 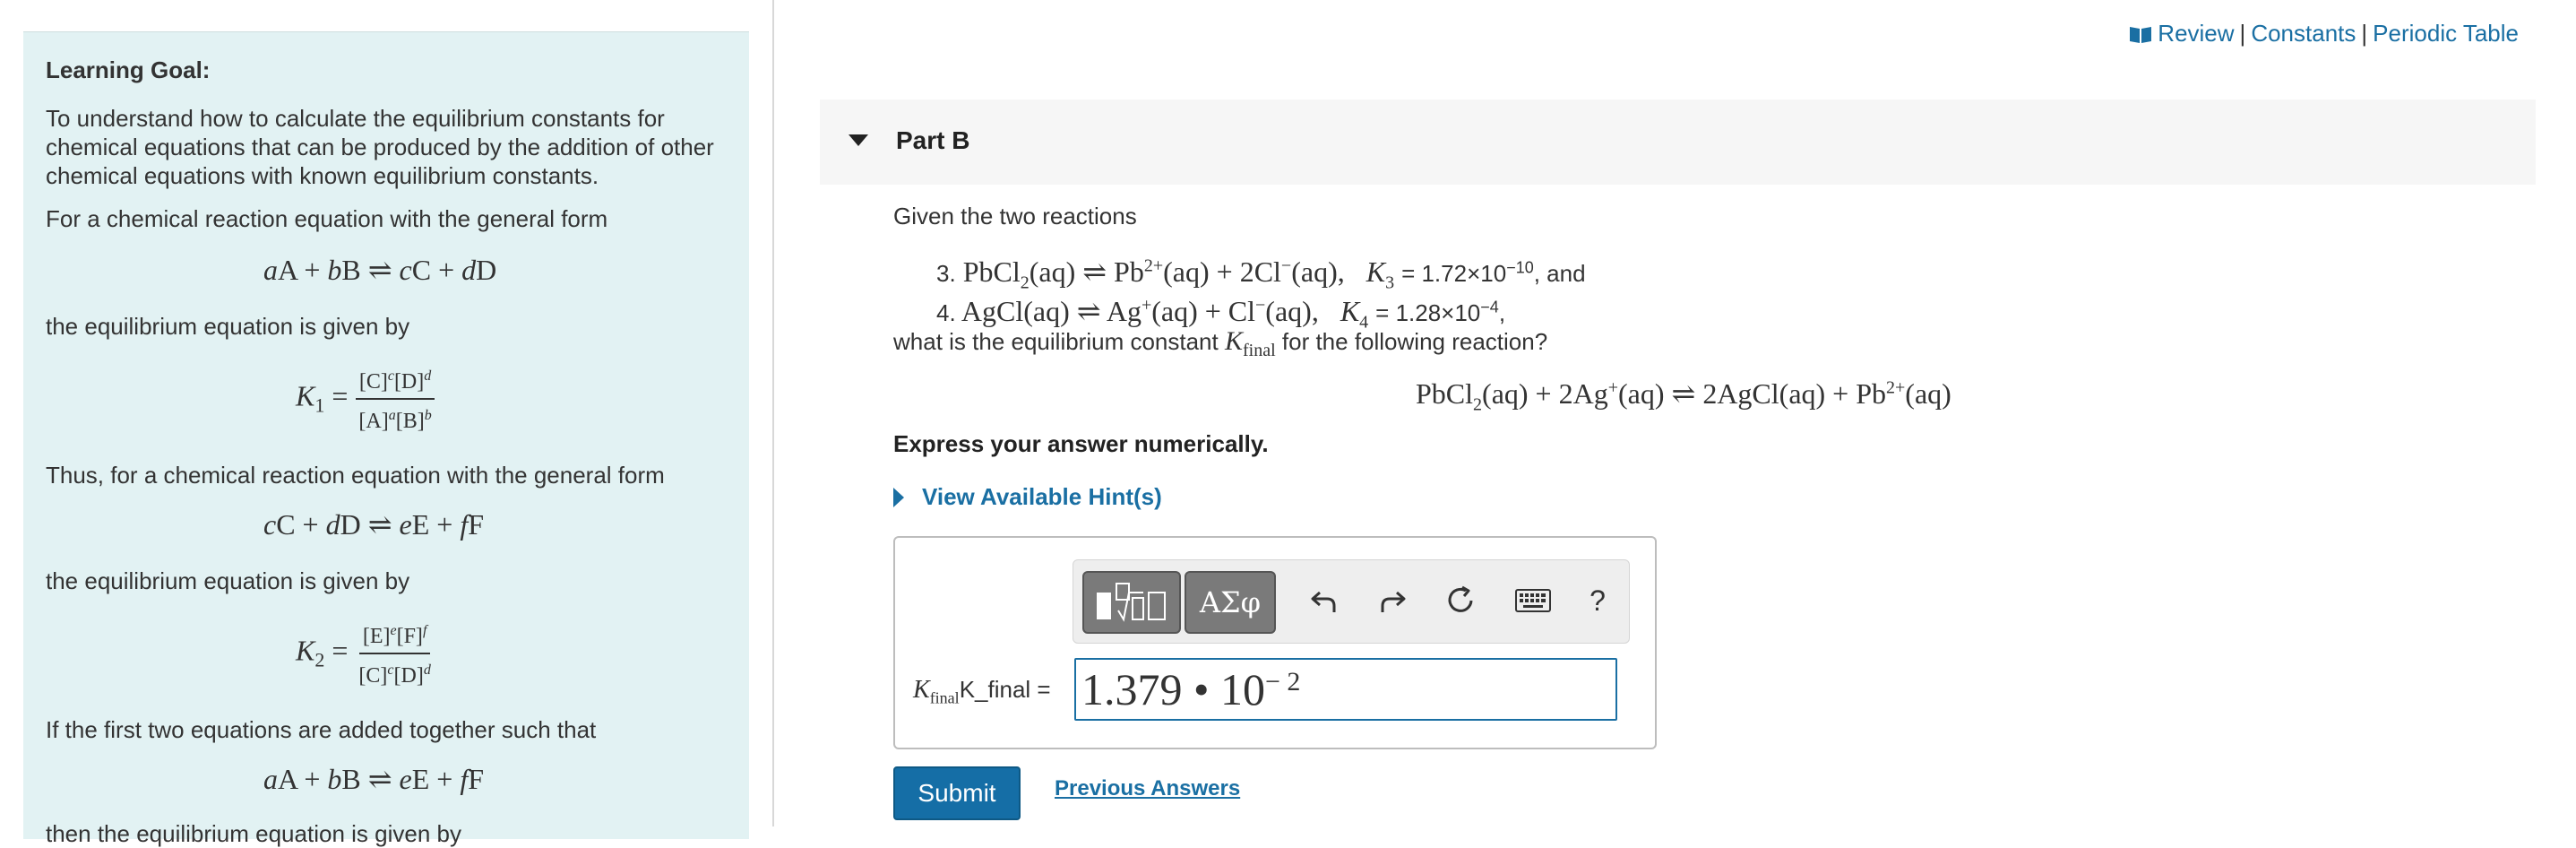 What do you see at coordinates (373, 524) in the screenshot?
I see `general-equation-2: cC + dD ⇌ eE + fF` at bounding box center [373, 524].